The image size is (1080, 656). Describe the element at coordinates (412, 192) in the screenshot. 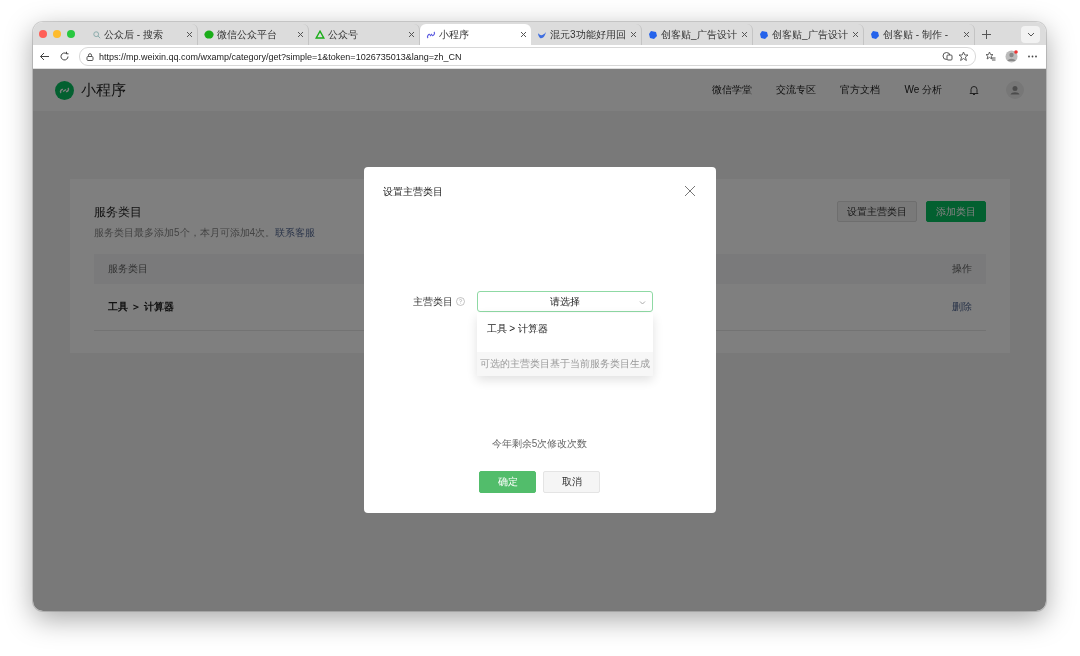

I see `dialog-title: 设置主营类目` at that location.